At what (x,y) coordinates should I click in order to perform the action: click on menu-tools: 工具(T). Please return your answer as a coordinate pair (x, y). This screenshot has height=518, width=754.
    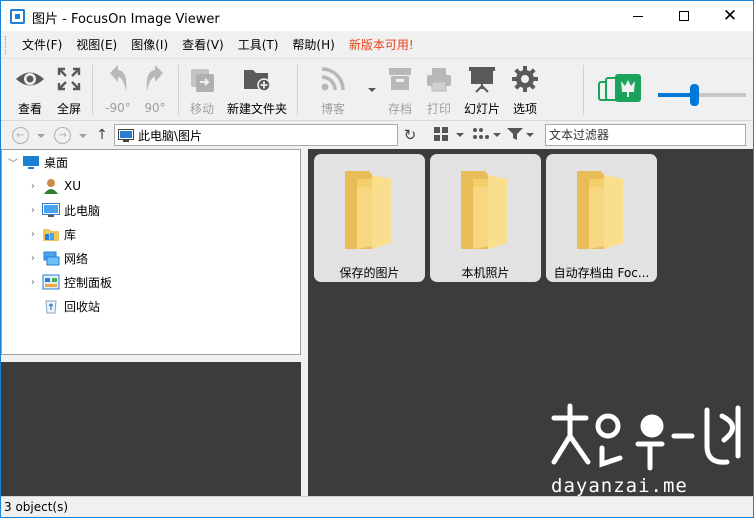
    Looking at the image, I should click on (258, 44).